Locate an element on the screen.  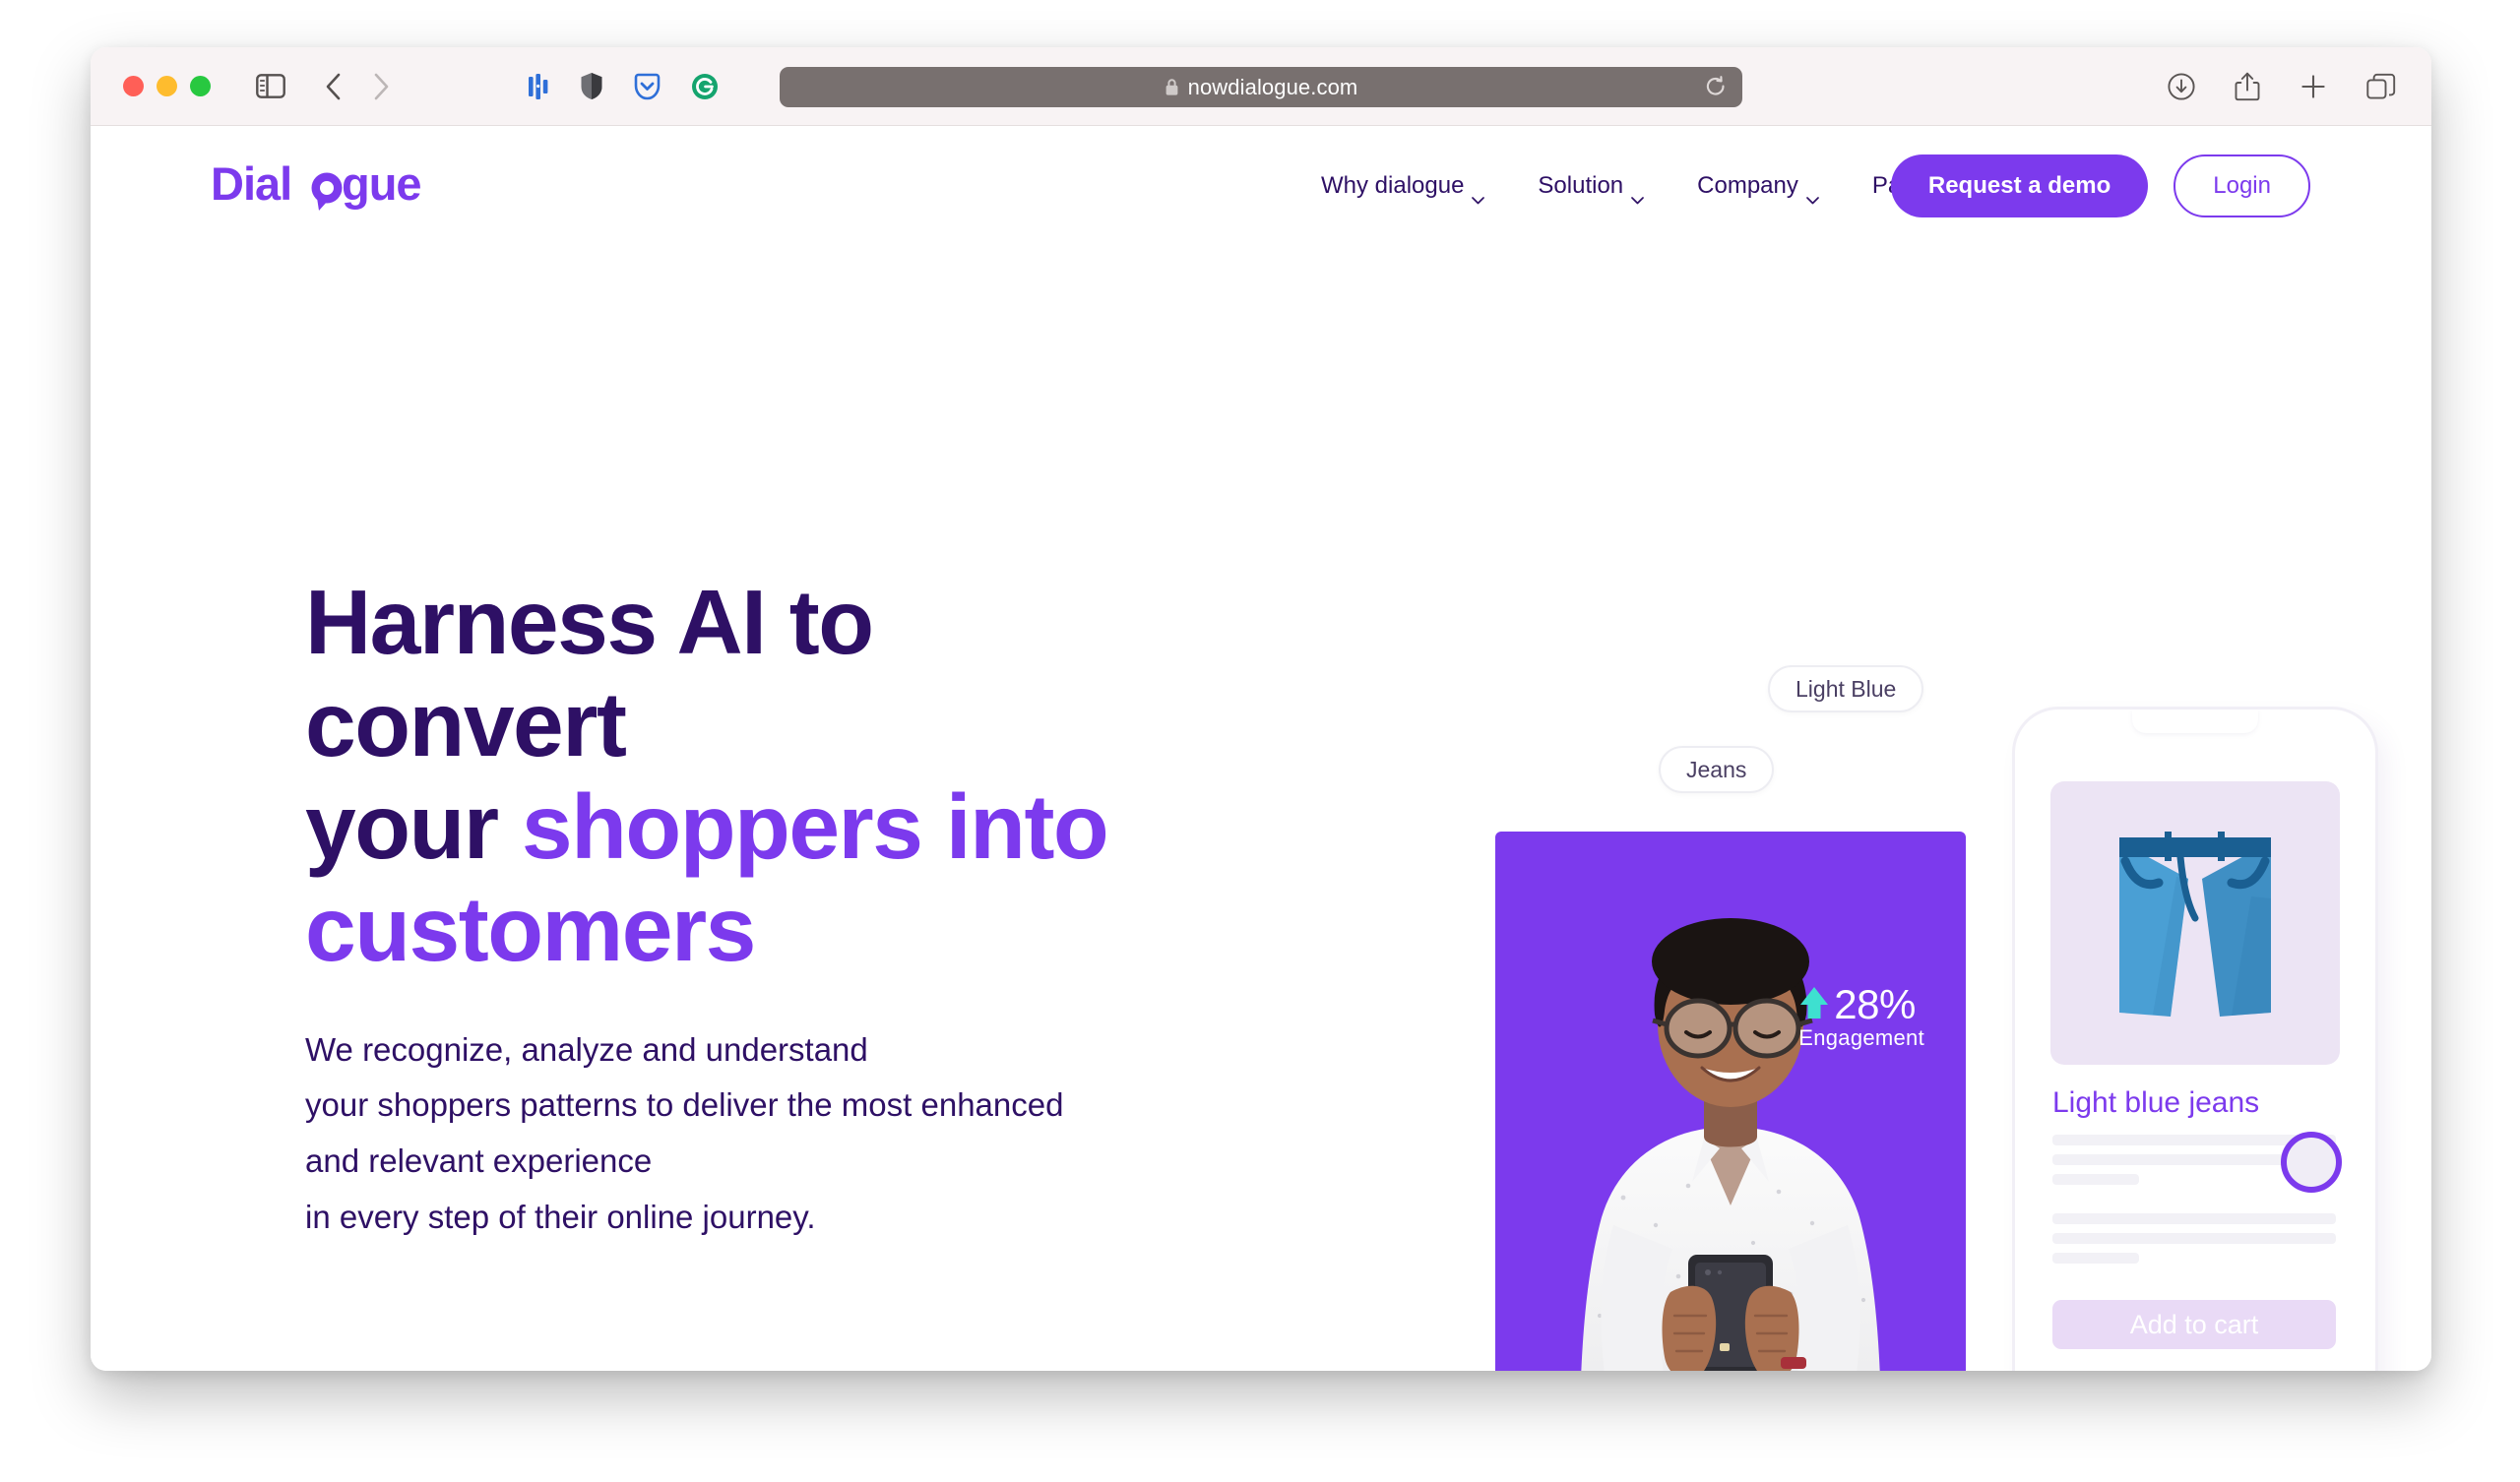
phone-mockup: Light blue jeans Add to cart is located at coordinates (2195, 1040).